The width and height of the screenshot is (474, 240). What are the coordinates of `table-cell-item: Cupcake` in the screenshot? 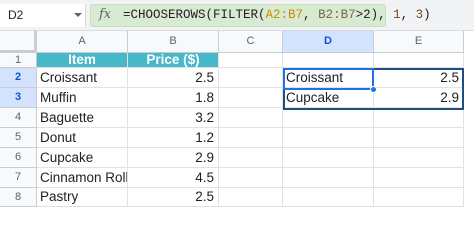 It's located at (82, 158).